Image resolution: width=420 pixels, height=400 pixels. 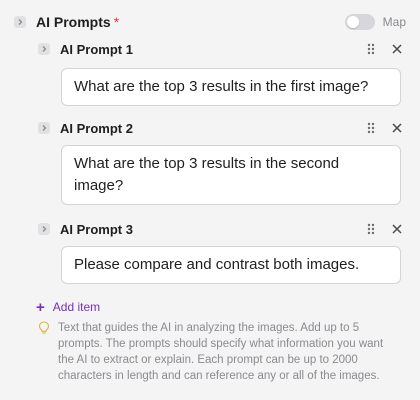 I want to click on ai-prompt-label: AI Prompt 2, so click(x=96, y=128).